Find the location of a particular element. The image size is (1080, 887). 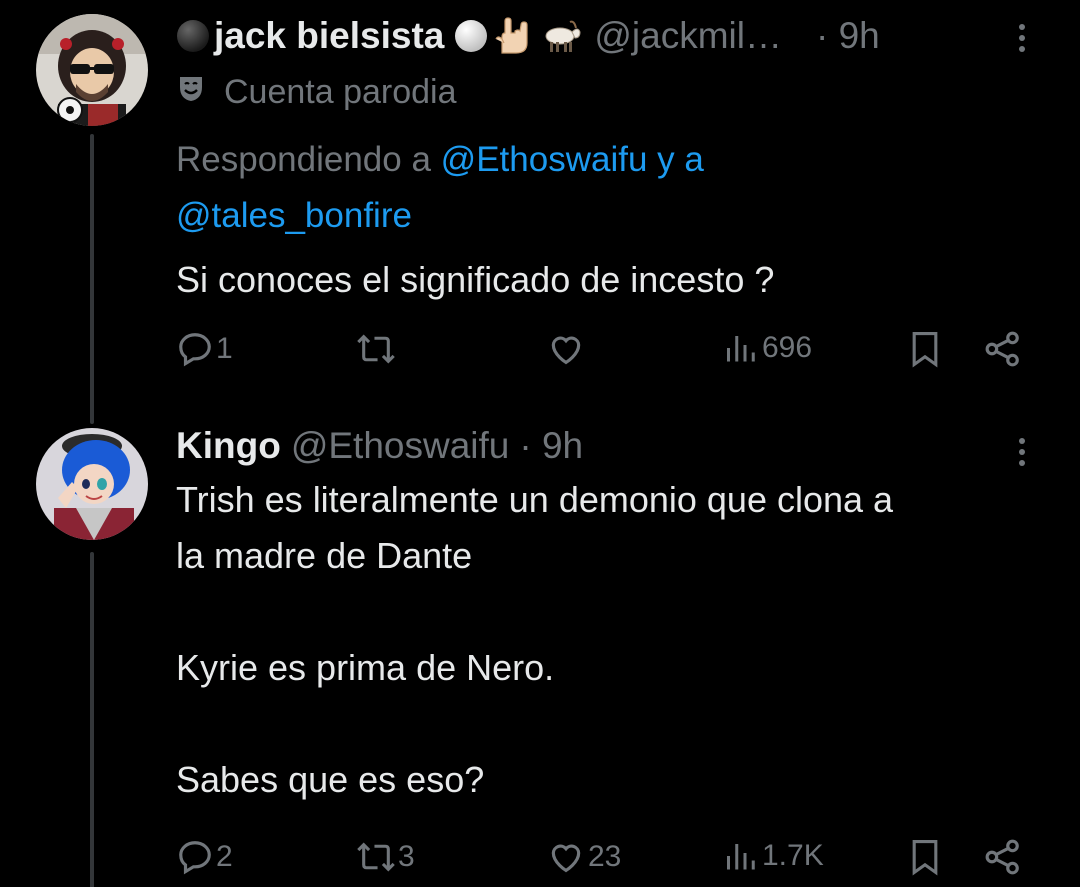

repost-count: 3 is located at coordinates (406, 856).